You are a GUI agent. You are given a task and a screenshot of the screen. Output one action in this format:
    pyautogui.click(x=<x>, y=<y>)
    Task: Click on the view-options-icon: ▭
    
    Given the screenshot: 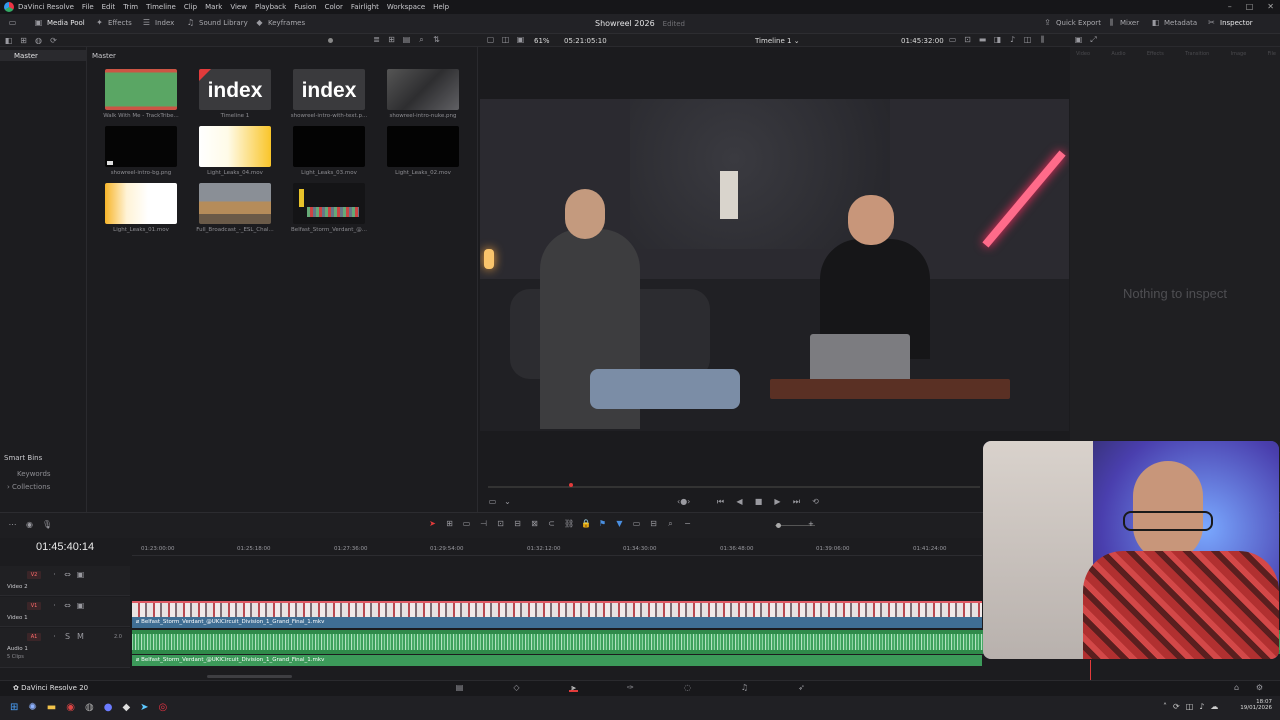 What is the action you would take?
    pyautogui.click(x=492, y=501)
    